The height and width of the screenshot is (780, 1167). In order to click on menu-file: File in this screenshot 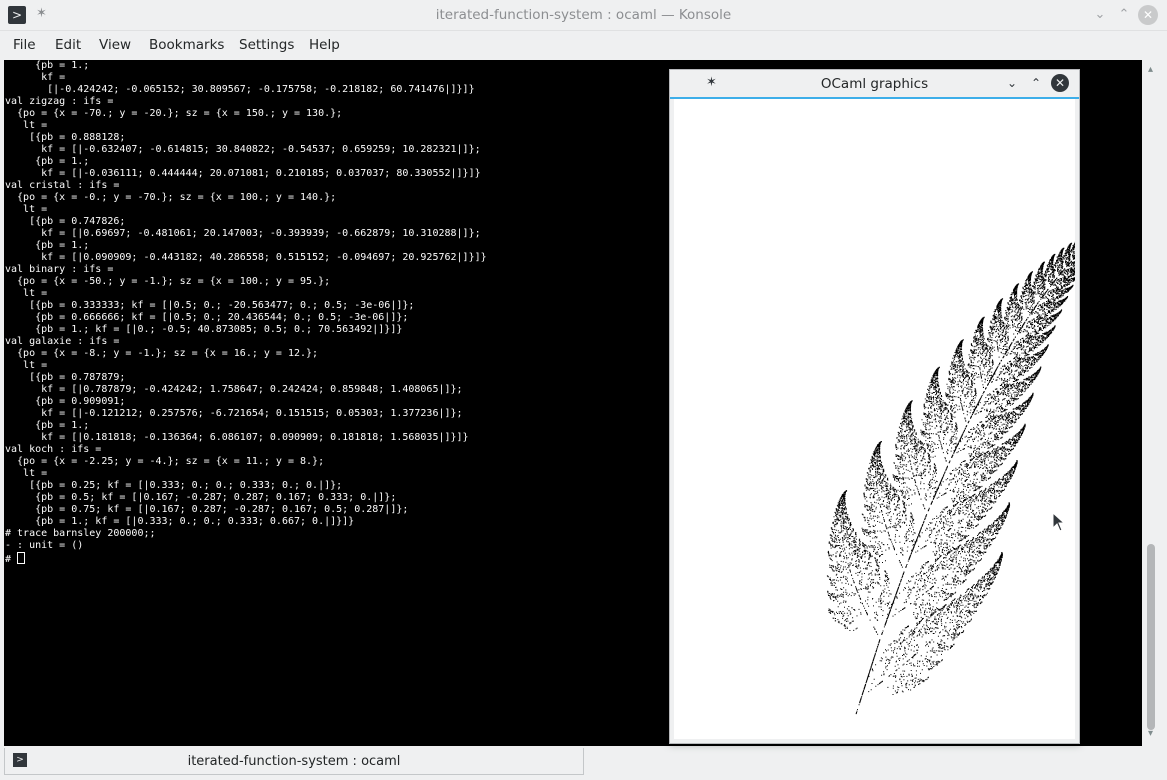, I will do `click(24, 45)`.